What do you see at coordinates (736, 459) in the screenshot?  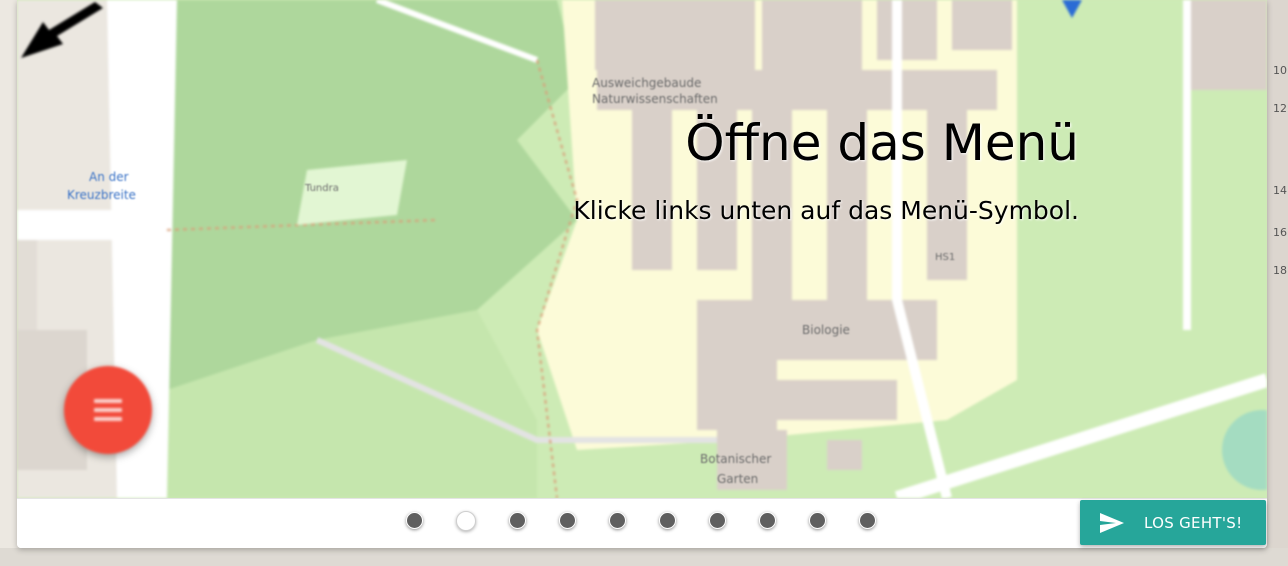 I see `map-label: Botanischer` at bounding box center [736, 459].